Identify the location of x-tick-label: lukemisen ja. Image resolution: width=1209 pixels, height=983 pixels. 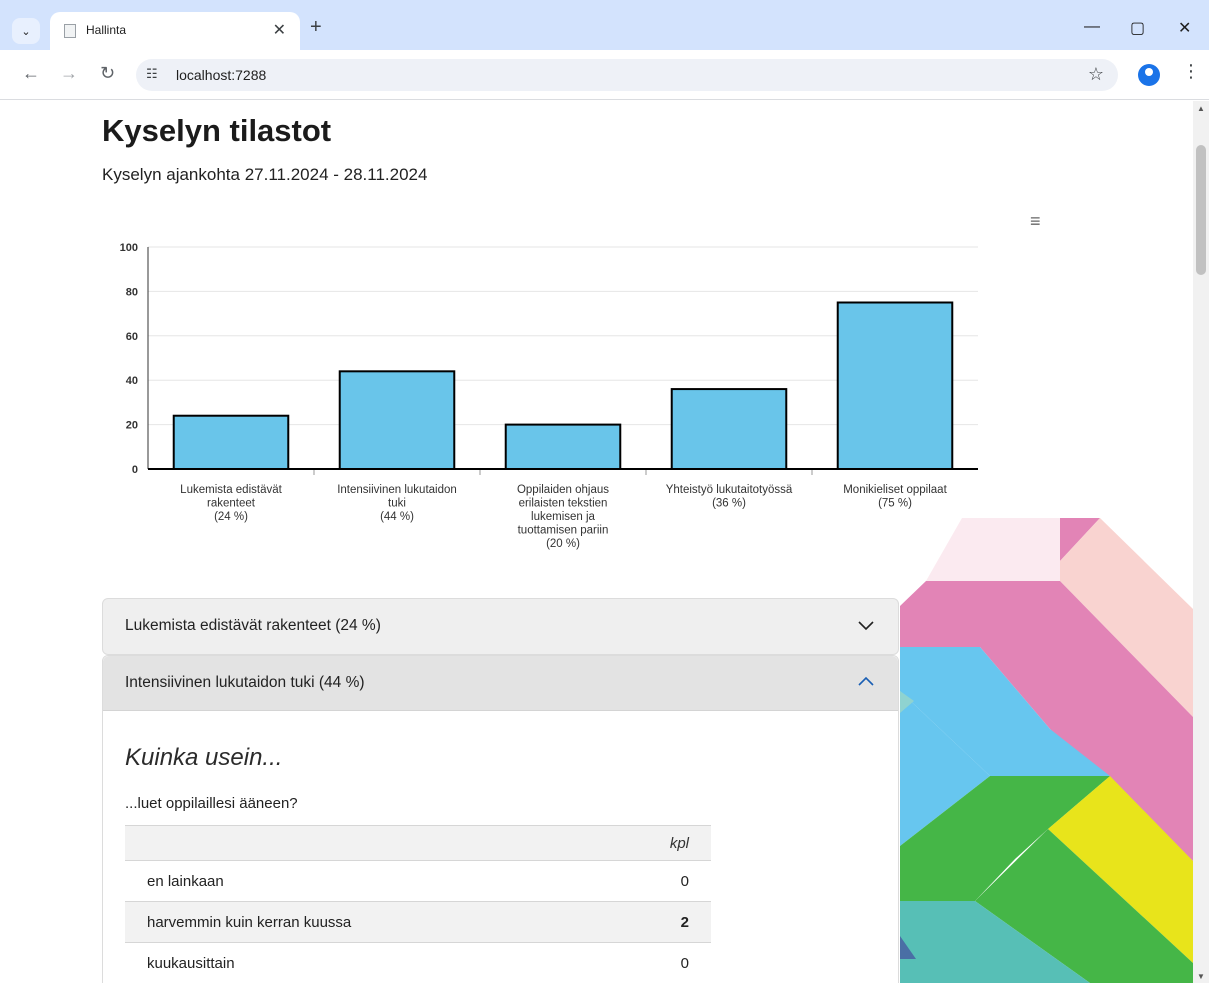
(563, 517).